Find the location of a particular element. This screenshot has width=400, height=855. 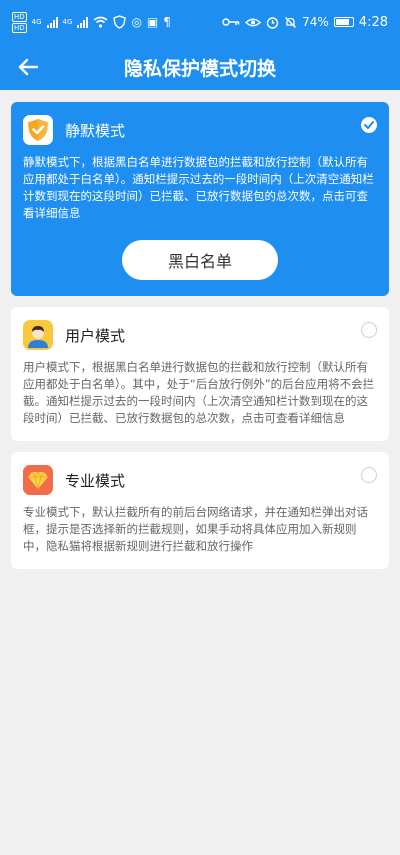

check-icon is located at coordinates (369, 125).